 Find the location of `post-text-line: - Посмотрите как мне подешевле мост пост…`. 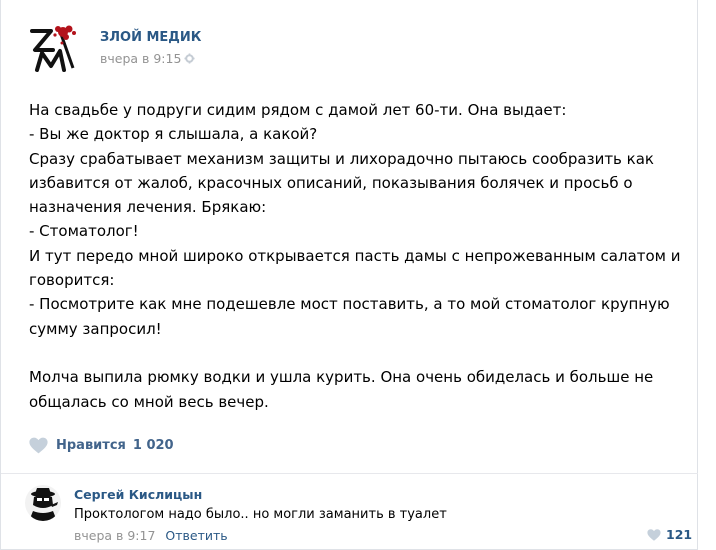

post-text-line: - Посмотрите как мне подешевле мост пост… is located at coordinates (349, 304).